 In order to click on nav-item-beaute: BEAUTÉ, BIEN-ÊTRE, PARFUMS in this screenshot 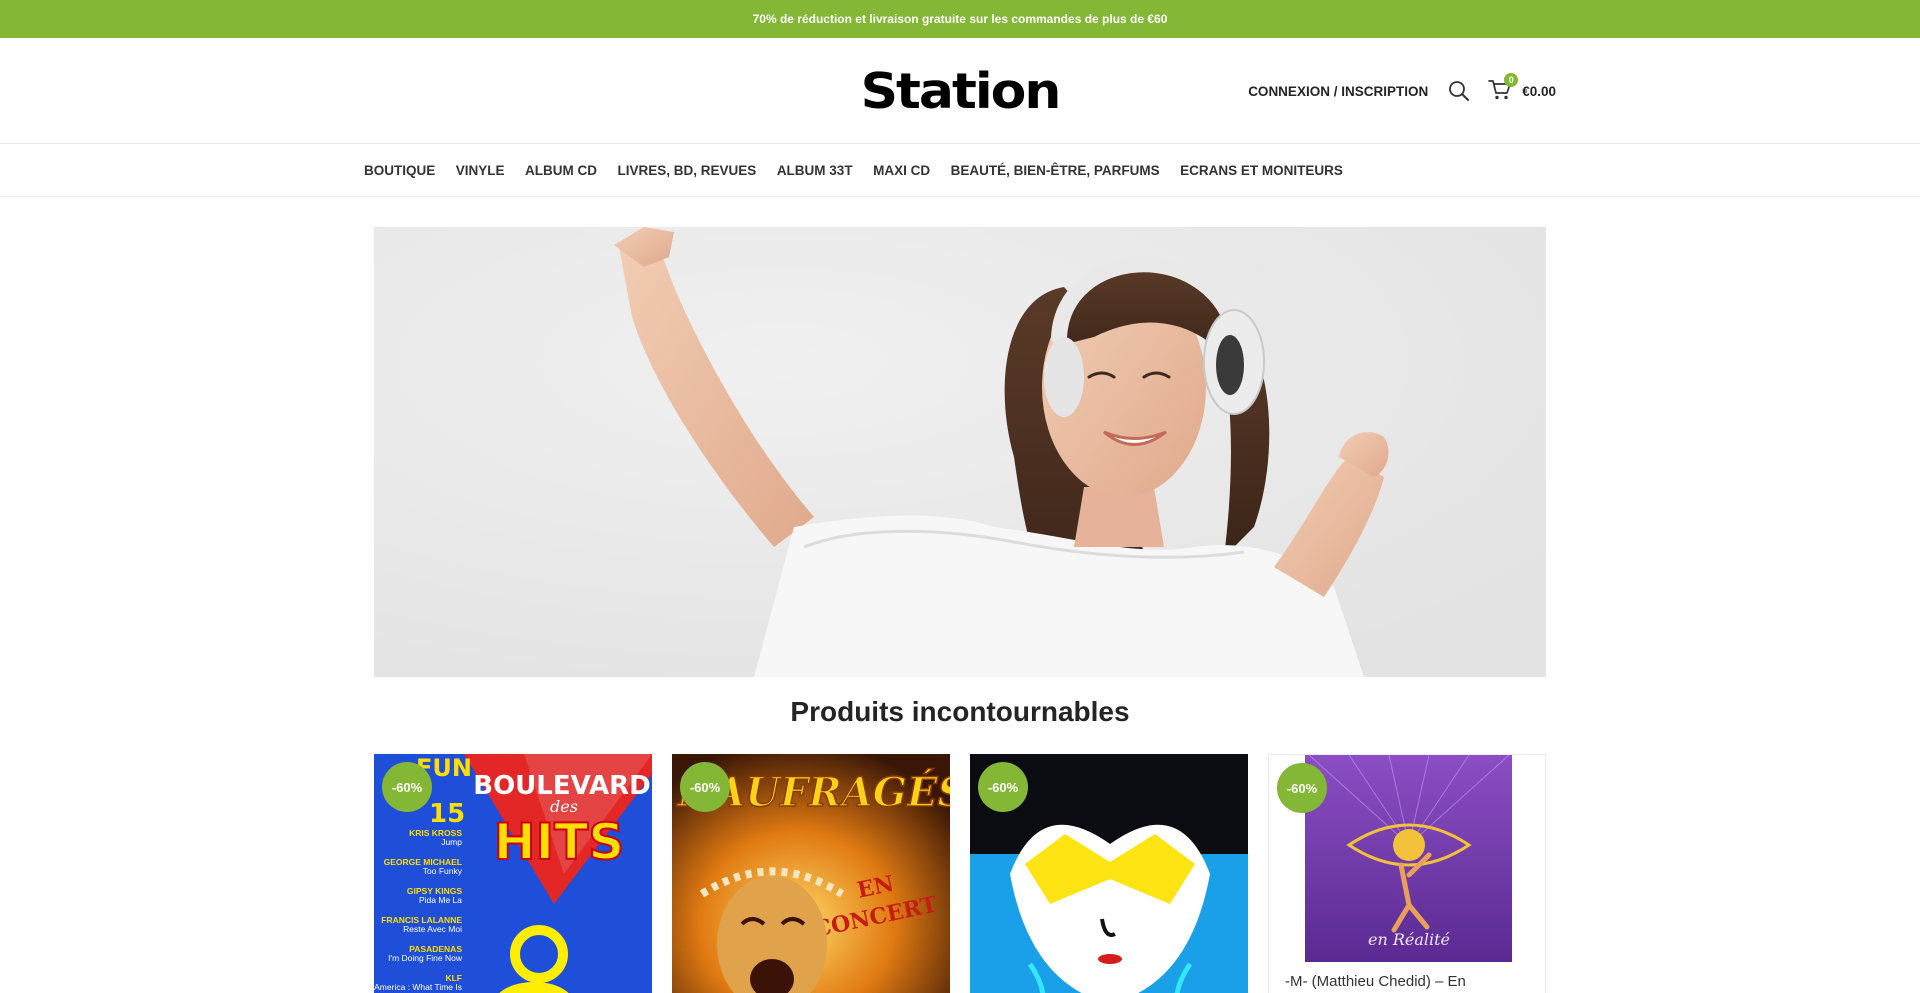, I will do `click(1055, 170)`.